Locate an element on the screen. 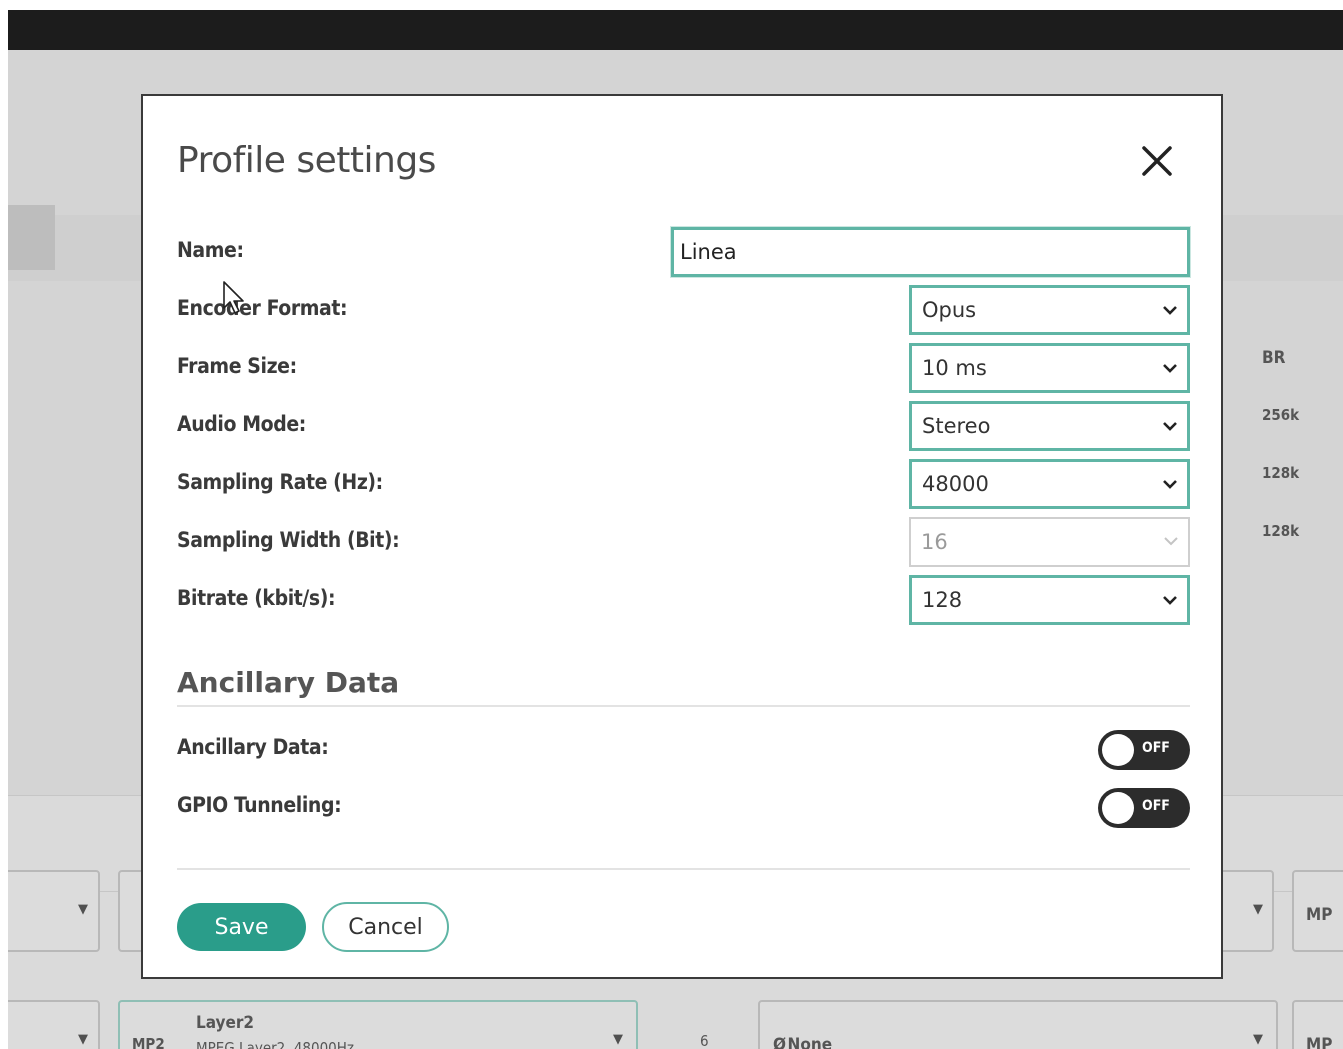 This screenshot has width=1343, height=1049. footer-divider is located at coordinates (683, 869).